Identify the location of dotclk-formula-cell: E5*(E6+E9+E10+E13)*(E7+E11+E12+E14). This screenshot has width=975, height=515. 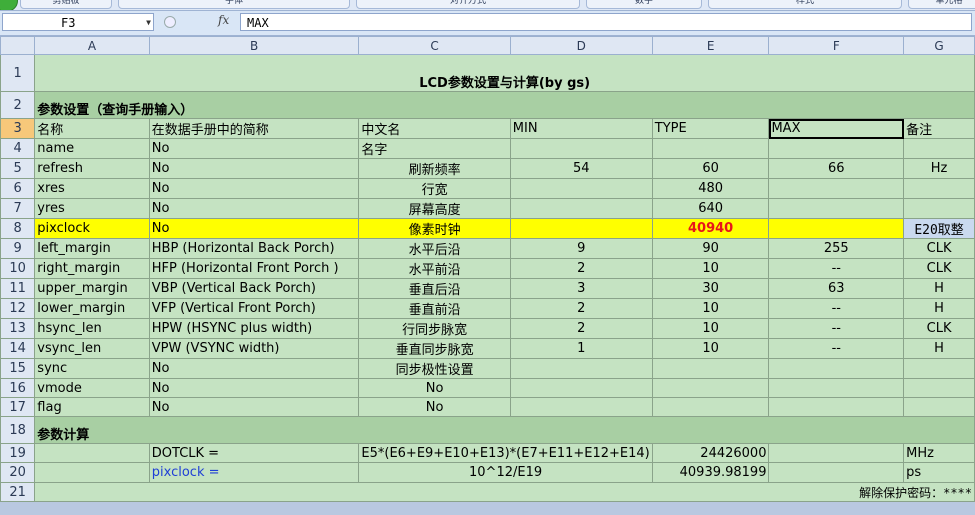
(505, 453).